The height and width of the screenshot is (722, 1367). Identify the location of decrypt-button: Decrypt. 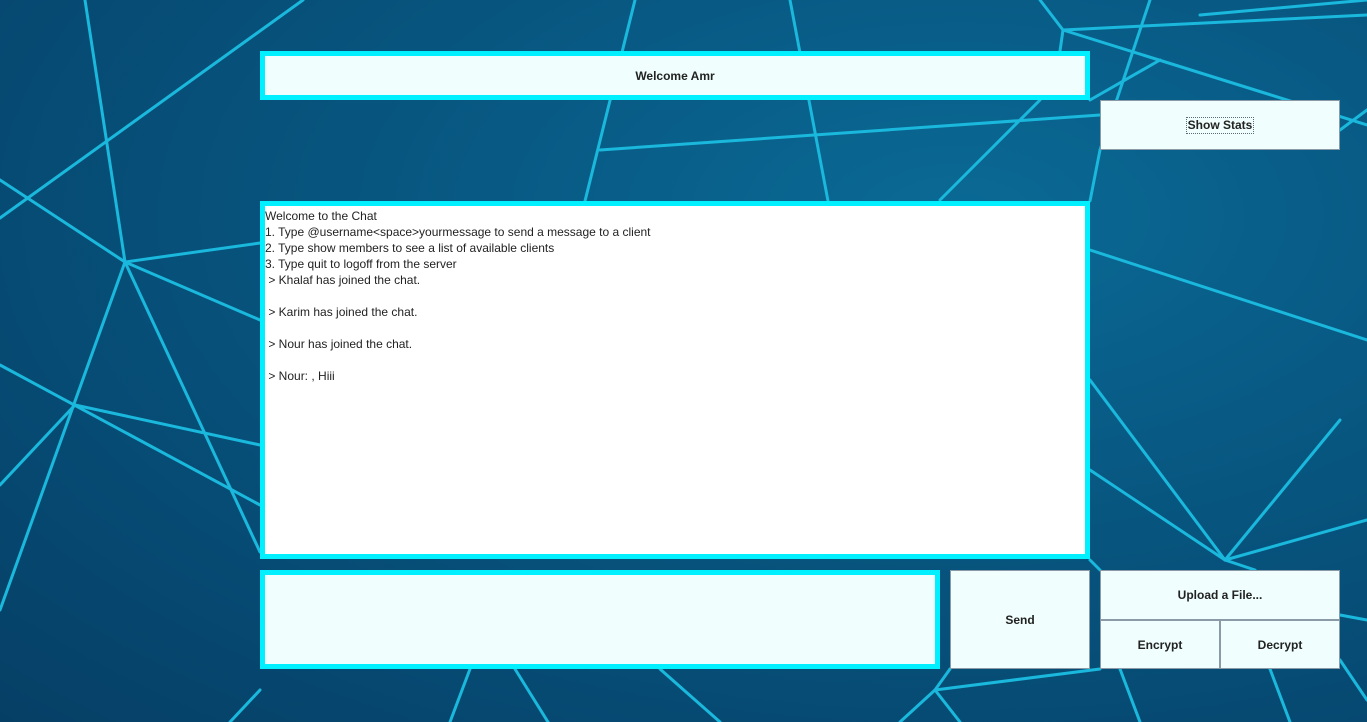
(1280, 644).